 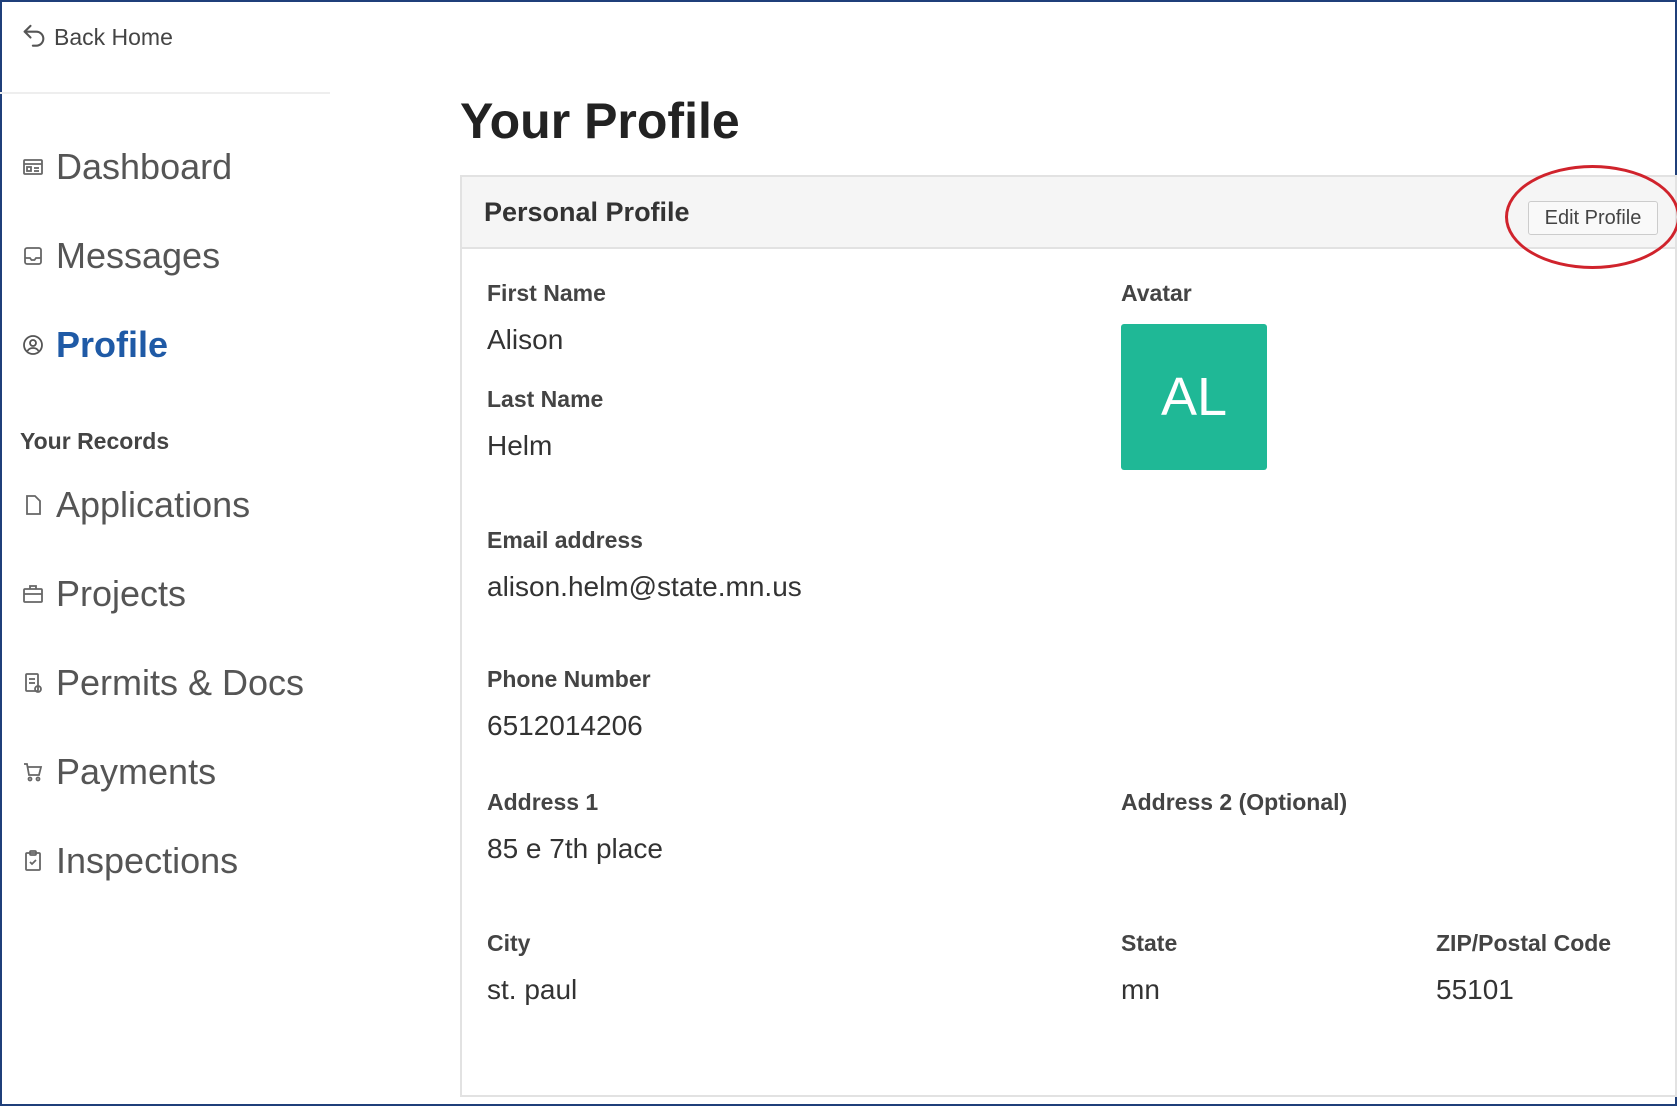 I want to click on first-name-label: First Name, so click(x=546, y=293).